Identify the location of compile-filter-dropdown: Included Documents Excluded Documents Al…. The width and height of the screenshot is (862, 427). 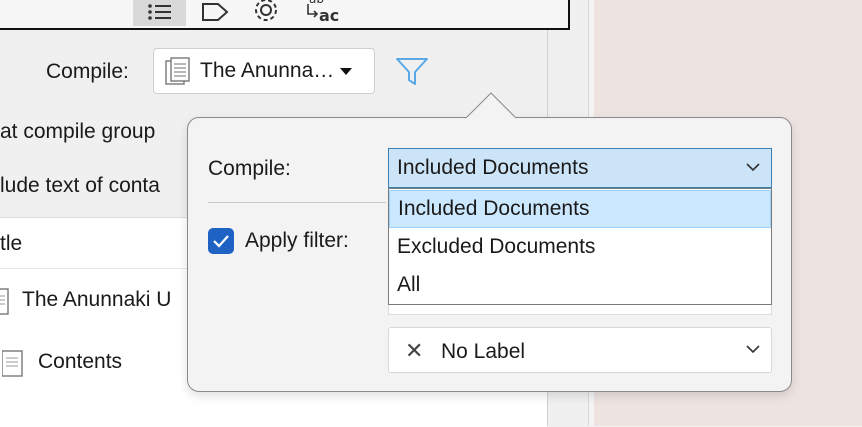
(580, 246).